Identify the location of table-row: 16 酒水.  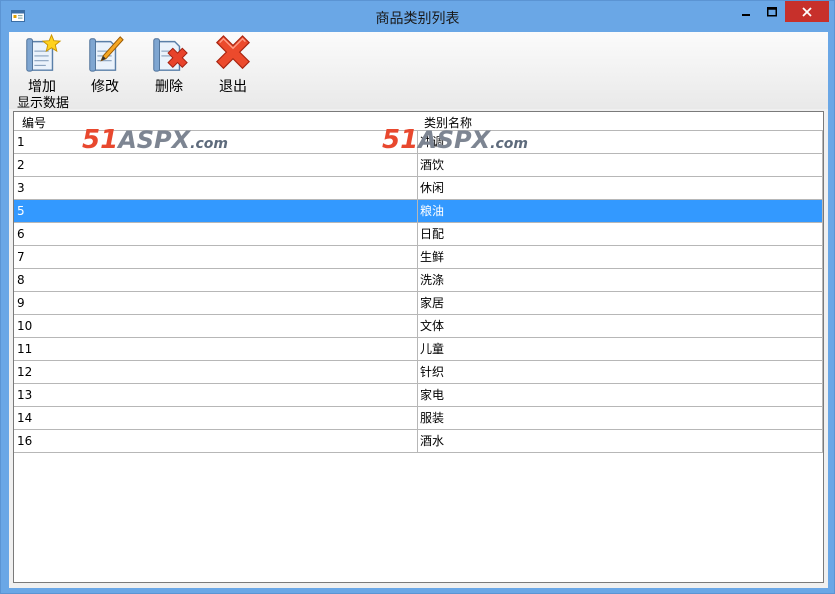
(418, 441).